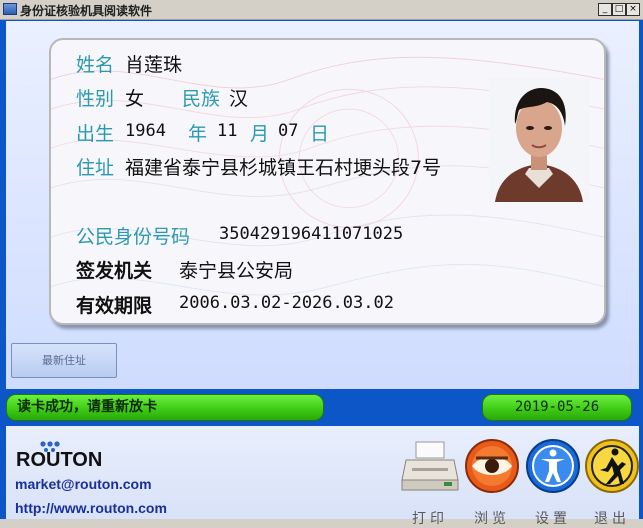  I want to click on birth-day: 07, so click(288, 131).